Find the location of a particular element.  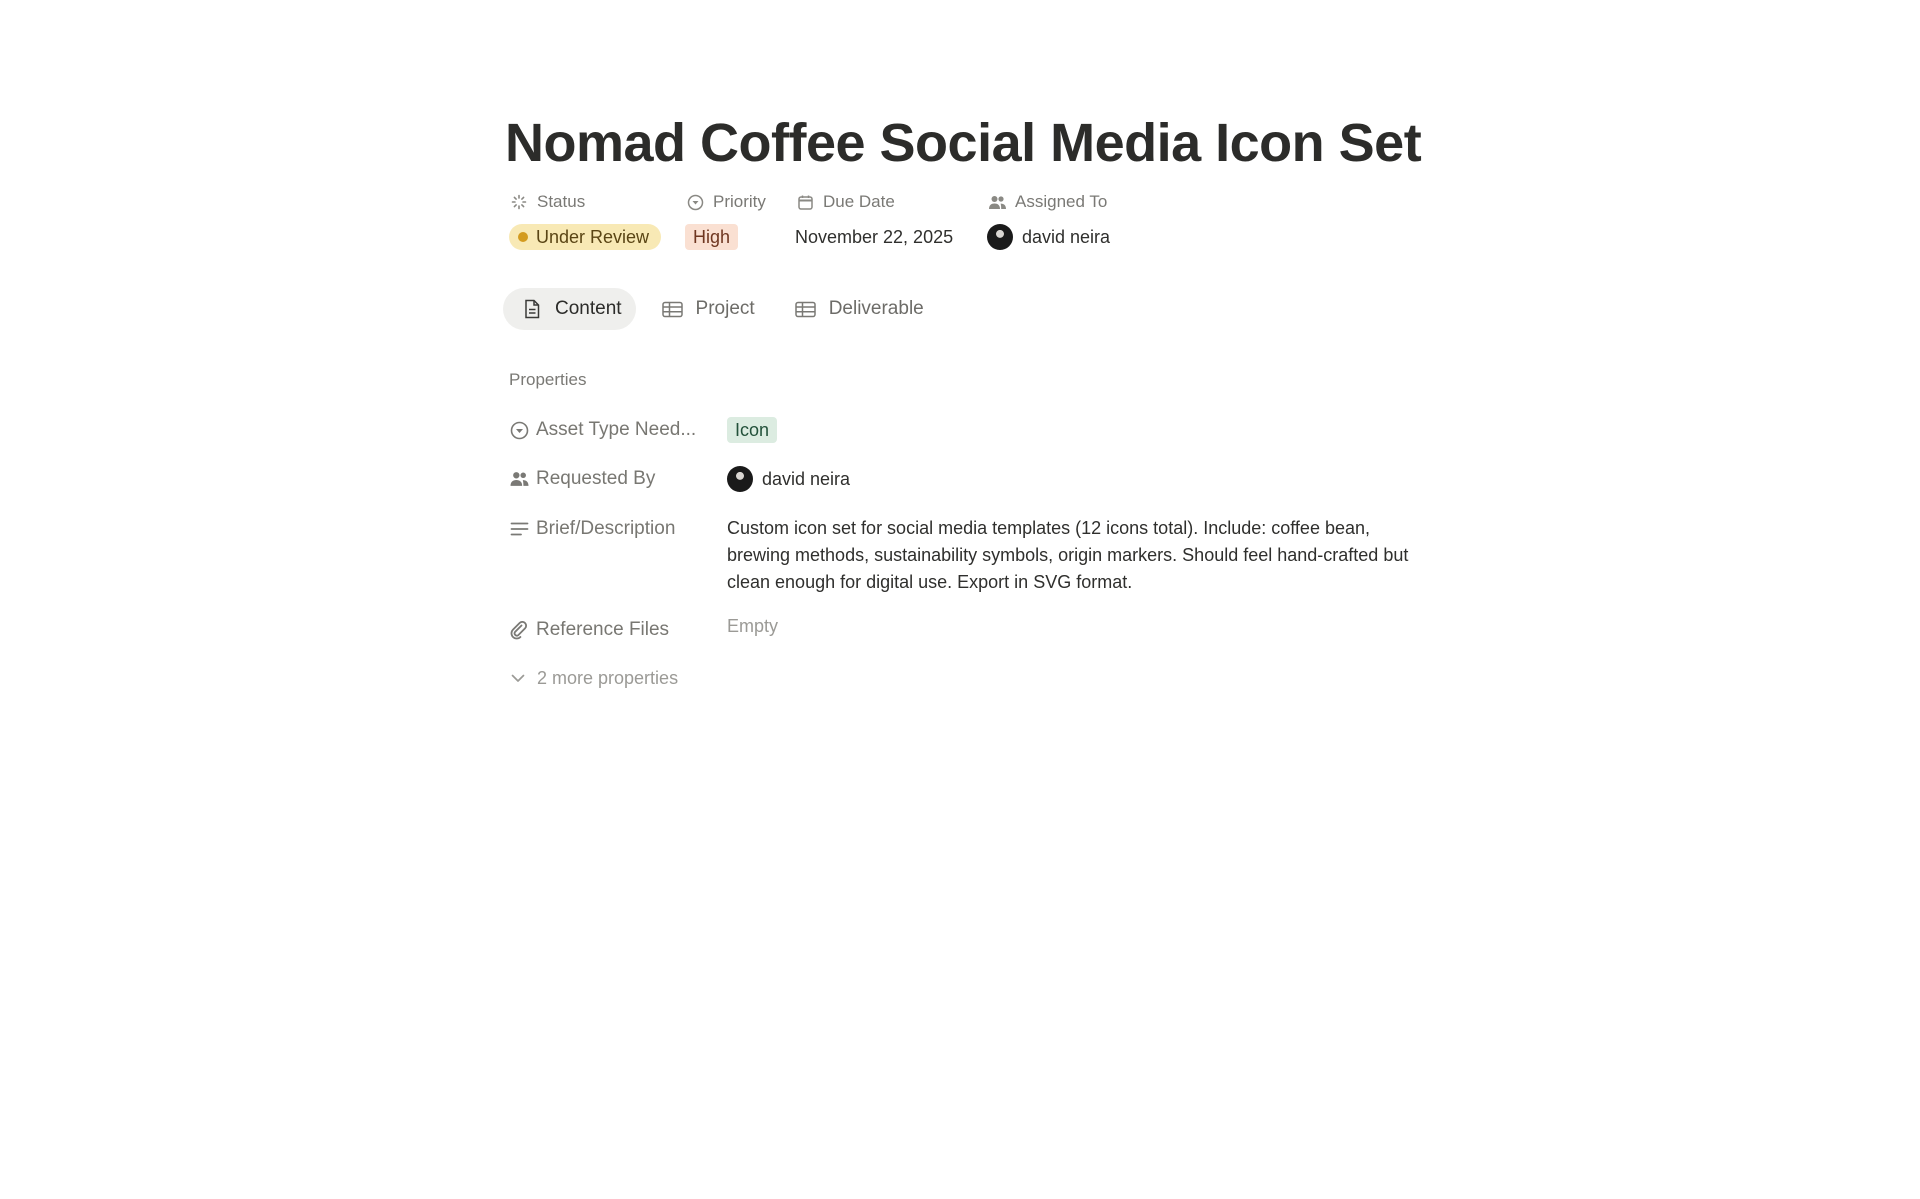

requested-by-value-cell: david neira is located at coordinates (788, 479).